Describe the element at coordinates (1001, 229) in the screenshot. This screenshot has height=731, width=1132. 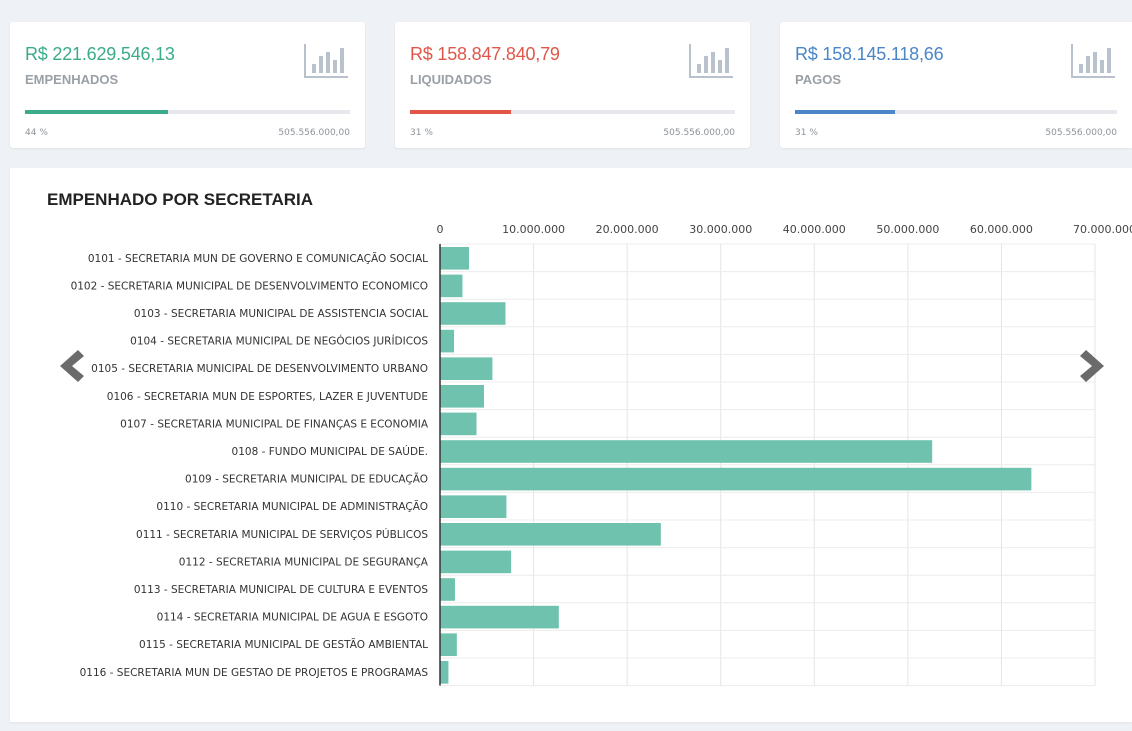
I see `x-tick-label: 60.000.000` at that location.